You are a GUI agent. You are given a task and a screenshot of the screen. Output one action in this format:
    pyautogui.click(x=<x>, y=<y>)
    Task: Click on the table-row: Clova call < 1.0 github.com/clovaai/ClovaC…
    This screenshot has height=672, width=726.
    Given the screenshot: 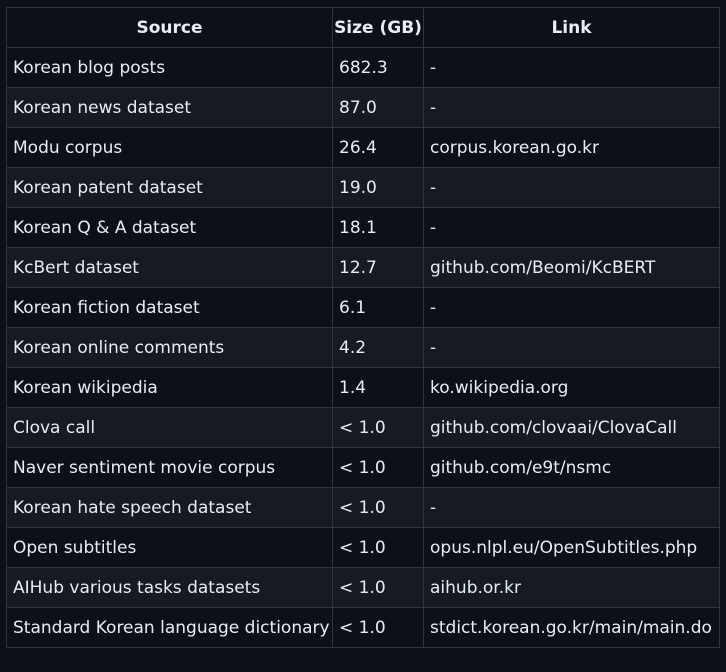 What is the action you would take?
    pyautogui.click(x=363, y=427)
    